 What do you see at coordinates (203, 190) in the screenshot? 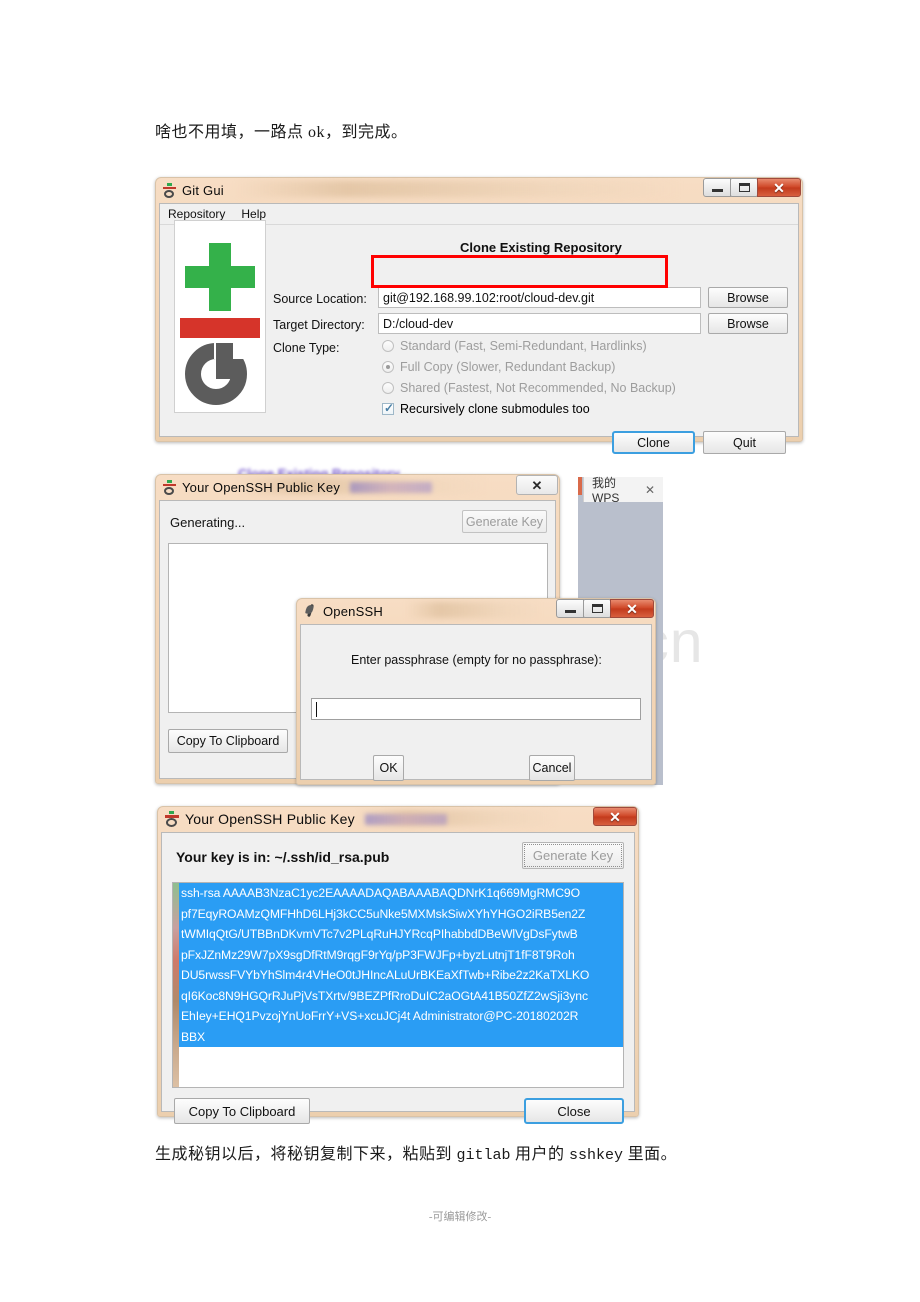
I see `git-gui-title: Git Gui` at bounding box center [203, 190].